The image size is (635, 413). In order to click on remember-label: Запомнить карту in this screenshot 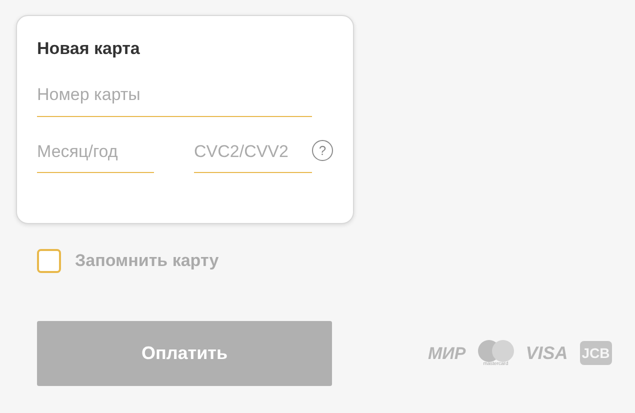, I will do `click(147, 261)`.